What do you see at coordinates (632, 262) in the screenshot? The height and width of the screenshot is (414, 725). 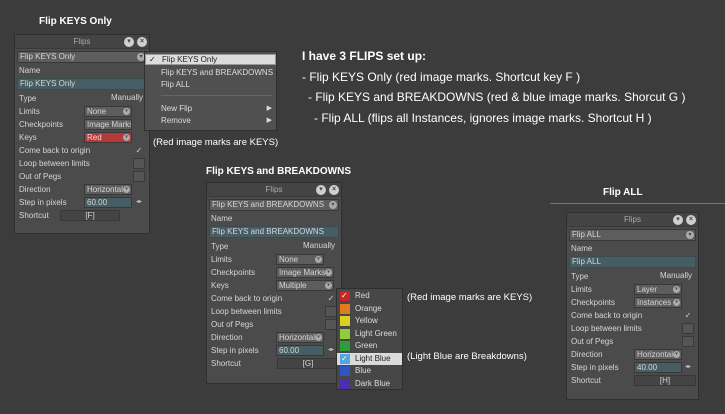 I see `name-field: Flip ALL` at bounding box center [632, 262].